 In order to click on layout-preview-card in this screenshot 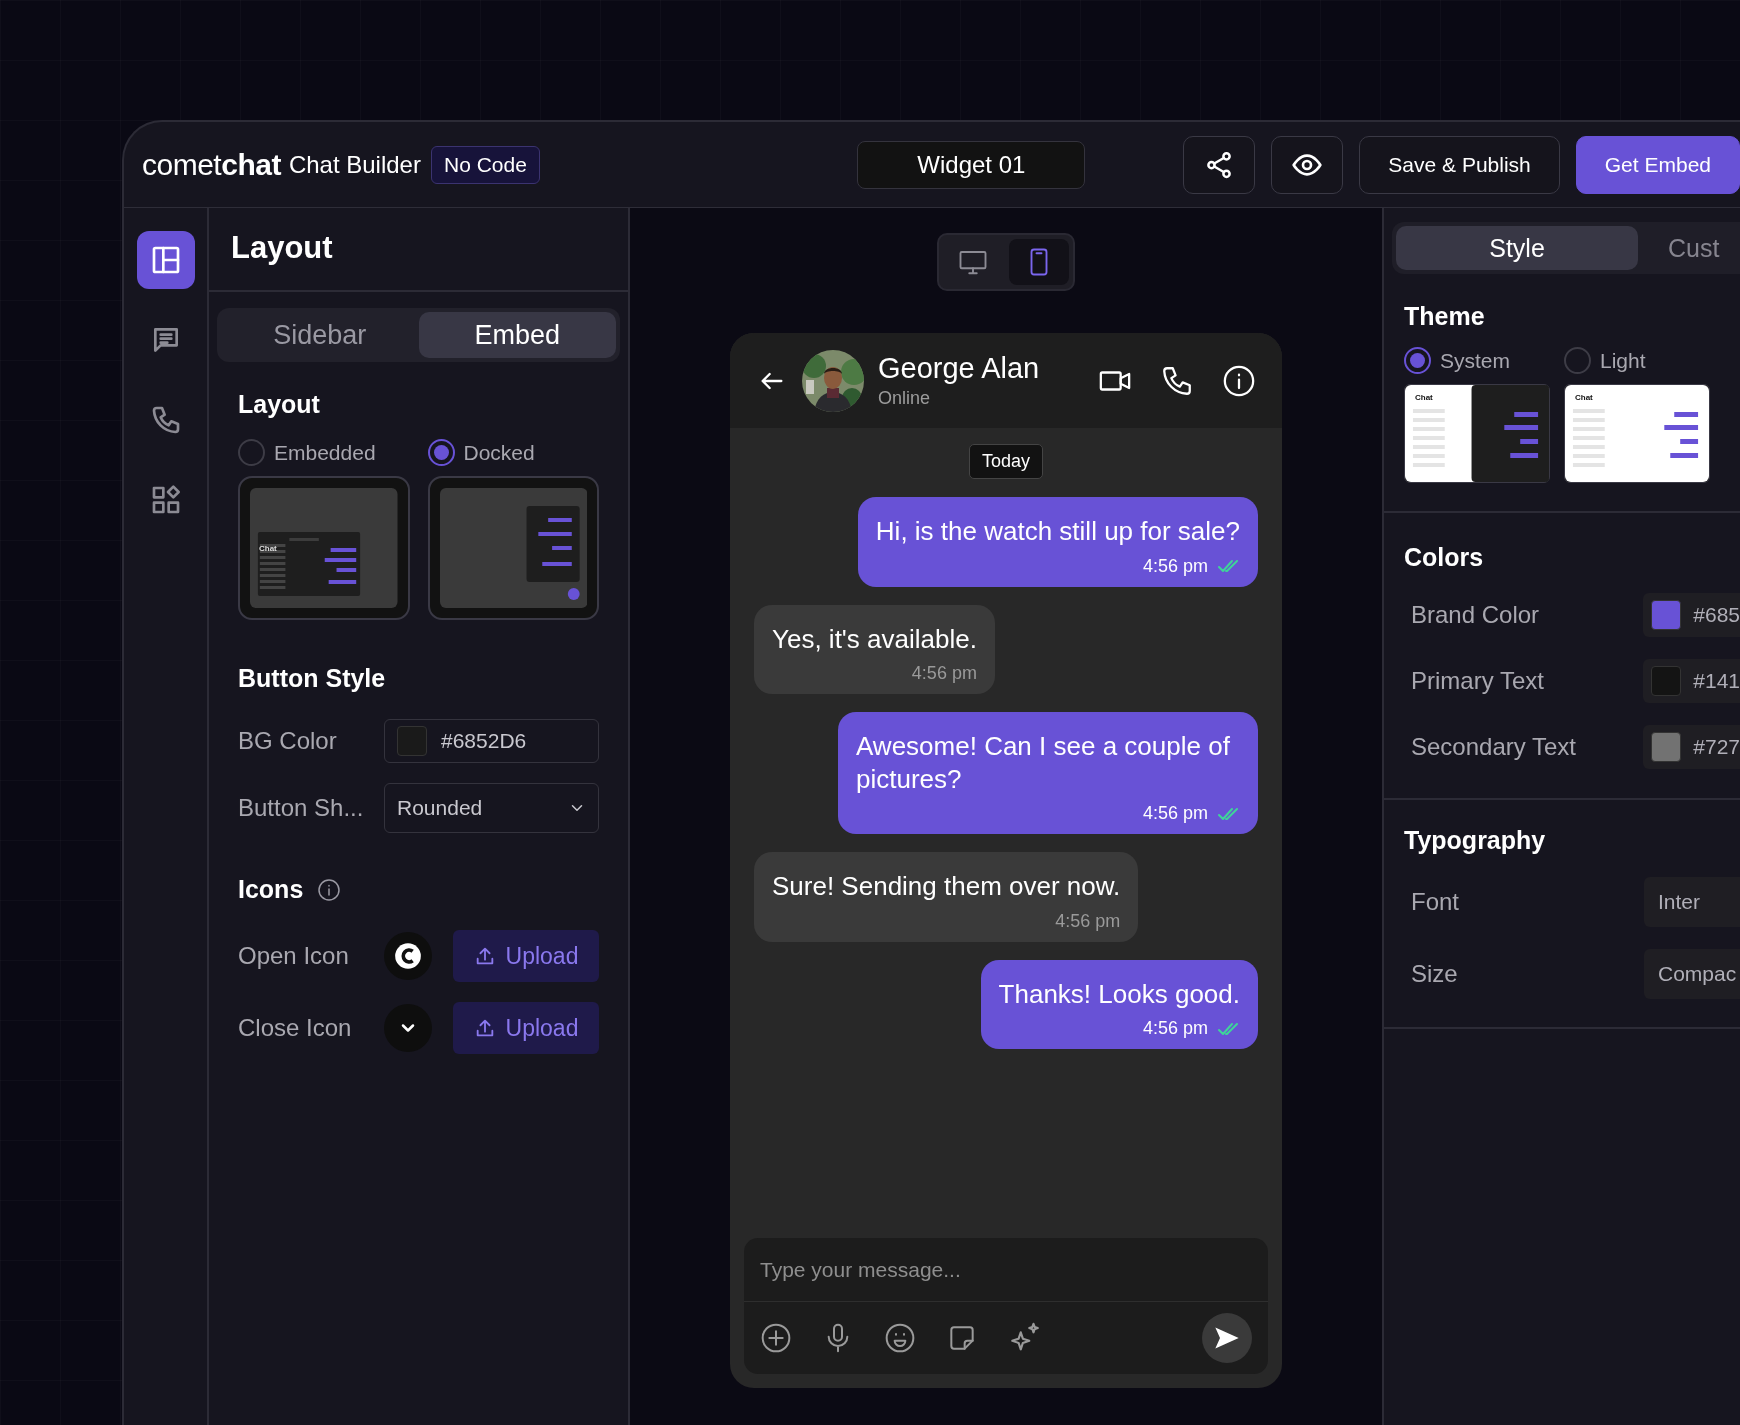, I will do `click(513, 548)`.